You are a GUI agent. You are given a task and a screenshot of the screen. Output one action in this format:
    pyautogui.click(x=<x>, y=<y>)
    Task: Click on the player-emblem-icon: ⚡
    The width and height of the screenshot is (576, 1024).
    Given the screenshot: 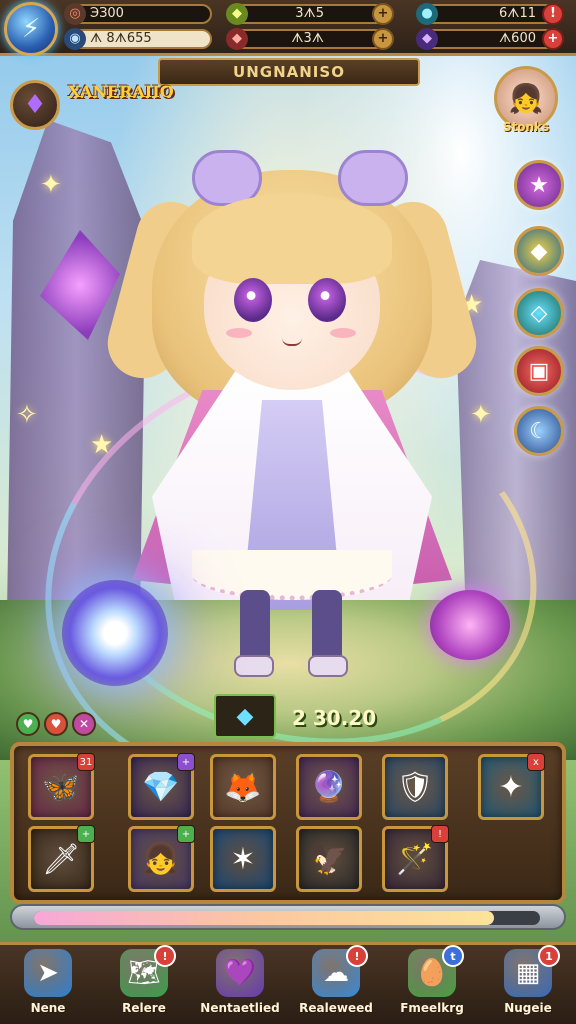 What is the action you would take?
    pyautogui.click(x=31, y=29)
    